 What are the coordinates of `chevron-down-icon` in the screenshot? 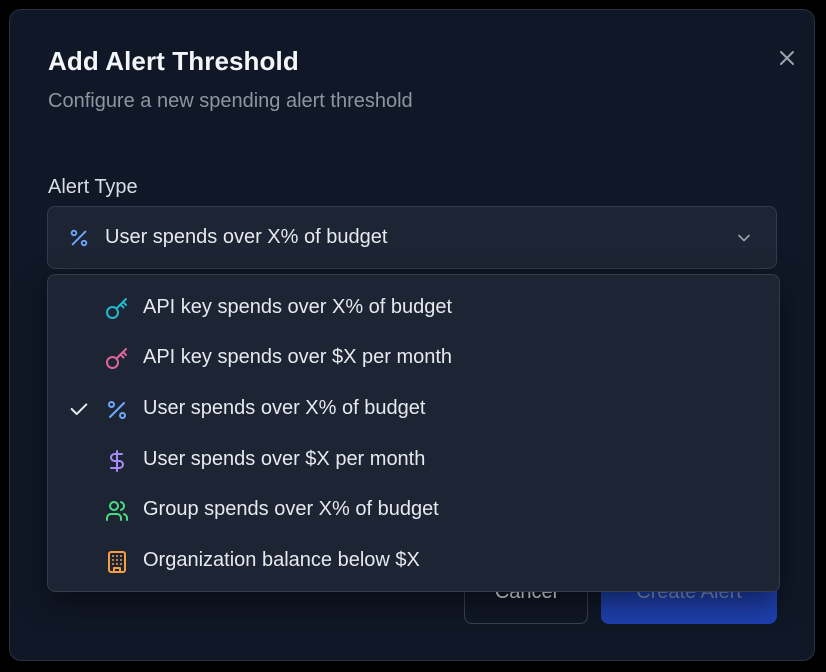 It's located at (744, 238).